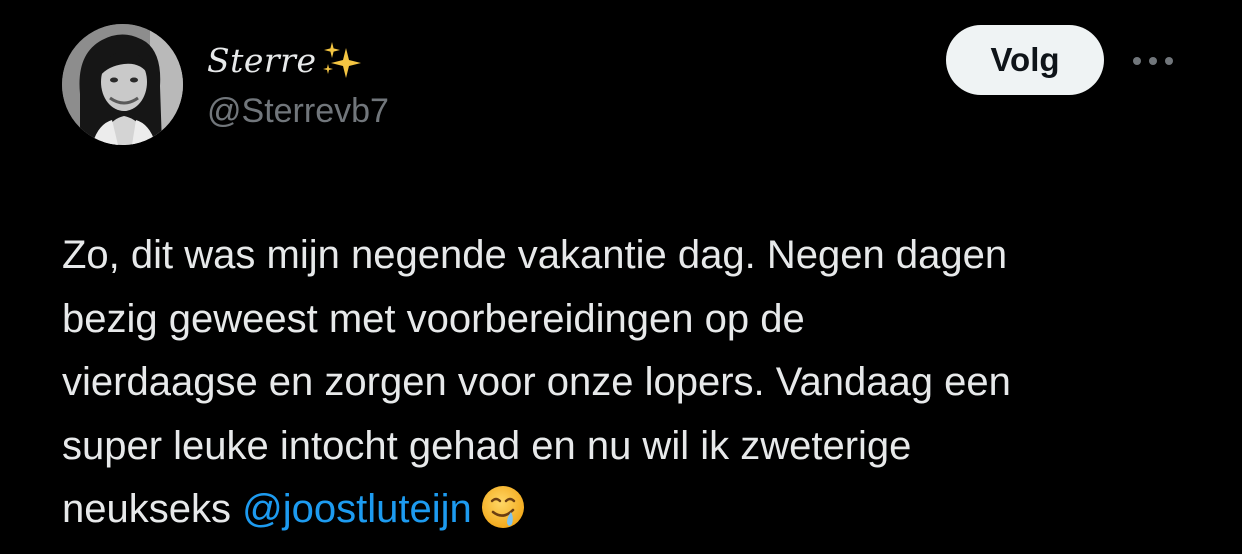 The width and height of the screenshot is (1242, 554). What do you see at coordinates (357, 509) in the screenshot?
I see `mention-link: @joostluteijn` at bounding box center [357, 509].